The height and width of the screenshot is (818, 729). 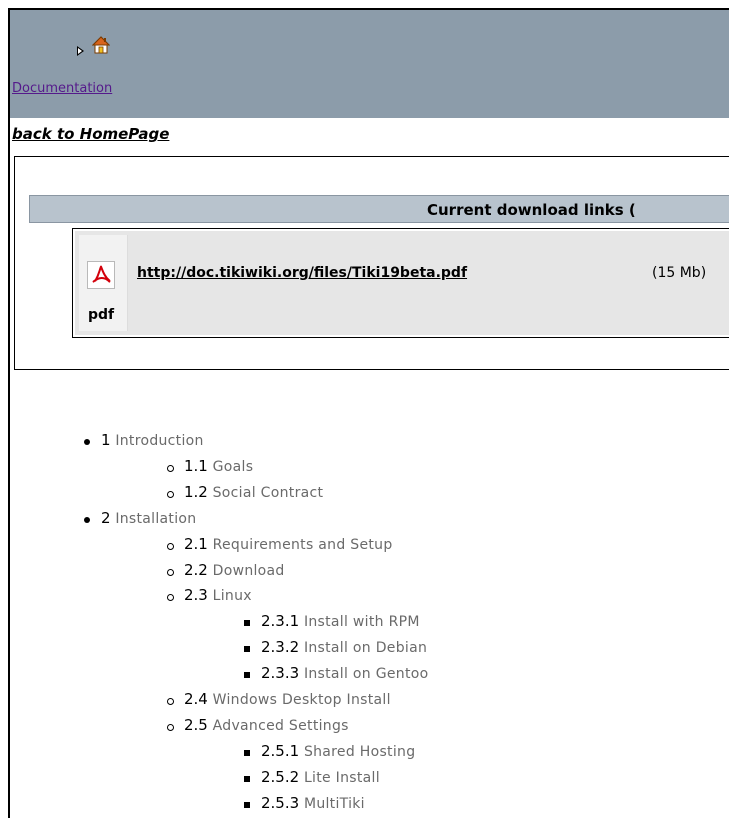 I want to click on toc-item-title: Shared Hosting, so click(x=359, y=752).